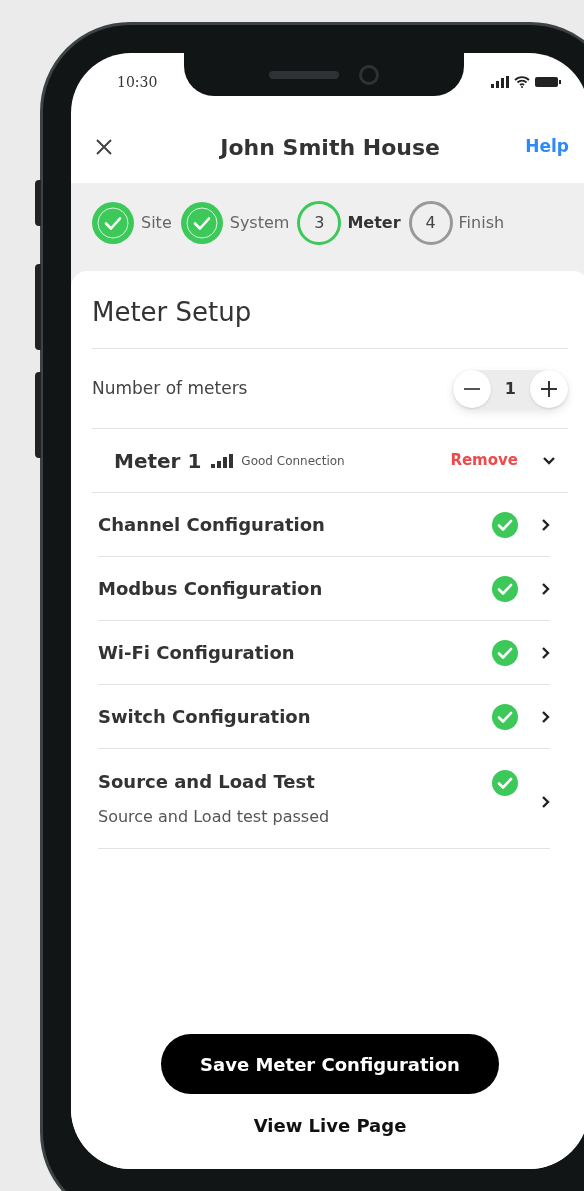 The height and width of the screenshot is (1191, 584). What do you see at coordinates (324, 717) in the screenshot?
I see `config-row: Switch Configuration` at bounding box center [324, 717].